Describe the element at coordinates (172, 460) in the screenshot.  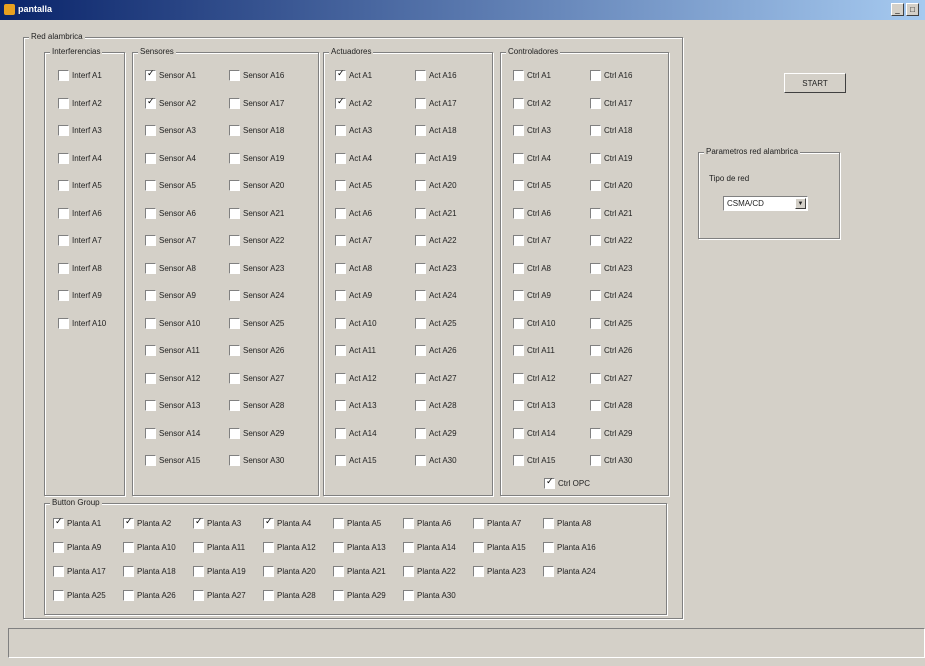
I see `sensor-checkbox: Sensor A15` at that location.